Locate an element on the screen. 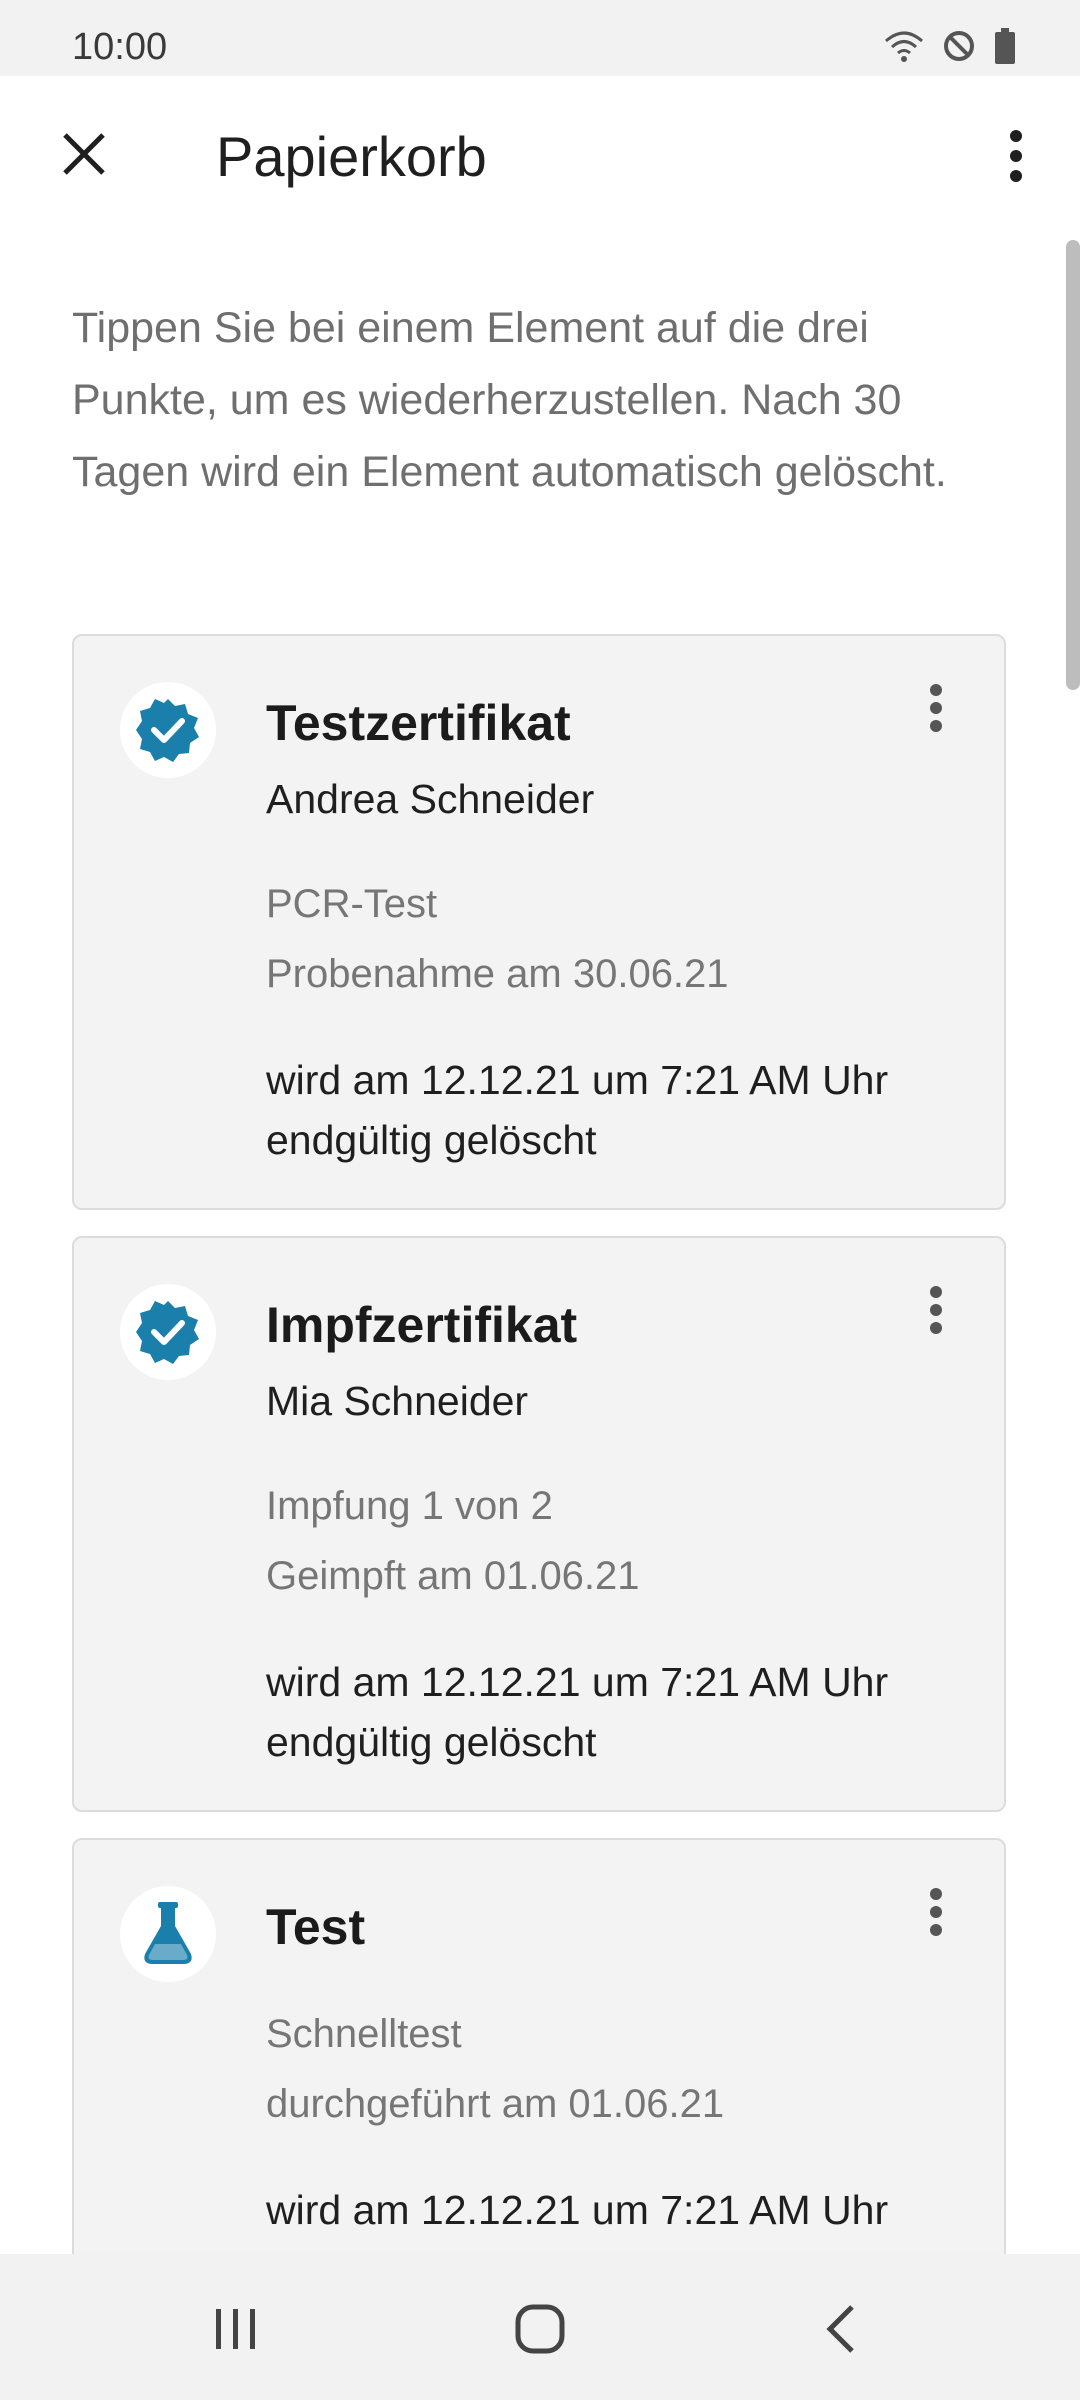 The image size is (1080, 2400). overflow-menu-button is located at coordinates (1016, 156).